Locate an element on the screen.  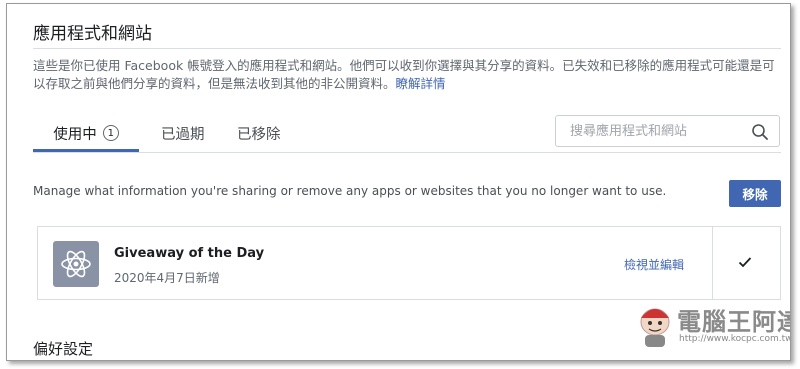
card-separator is located at coordinates (712, 263).